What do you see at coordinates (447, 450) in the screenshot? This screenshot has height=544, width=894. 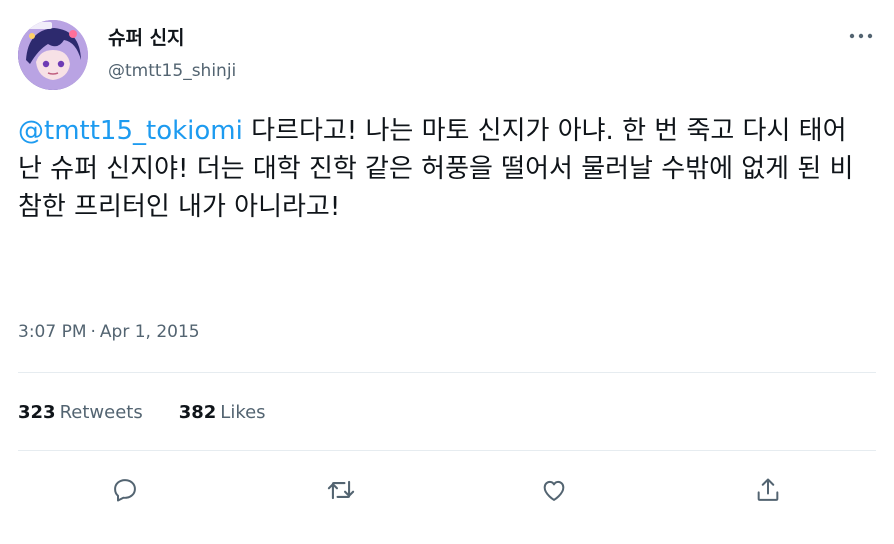 I see `divider-bottom` at bounding box center [447, 450].